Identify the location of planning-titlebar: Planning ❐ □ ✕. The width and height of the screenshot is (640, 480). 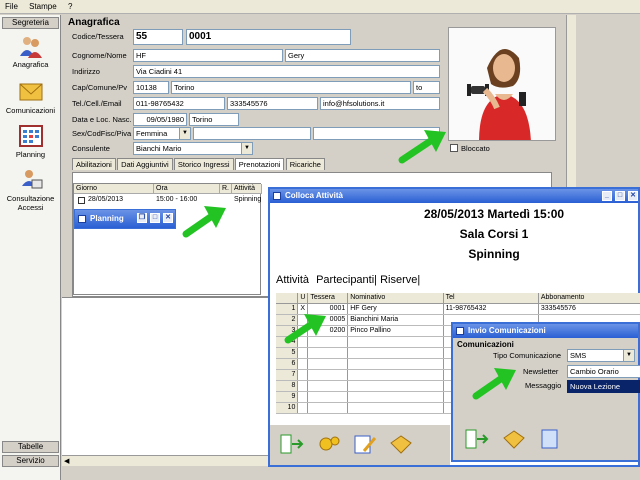
(125, 219).